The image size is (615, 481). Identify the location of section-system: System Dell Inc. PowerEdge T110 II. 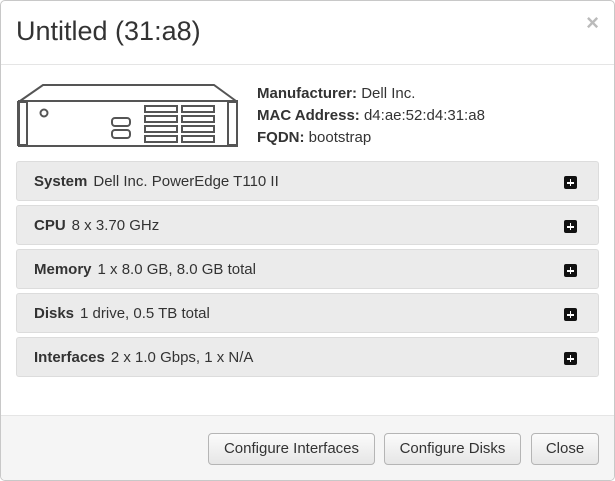
(307, 181).